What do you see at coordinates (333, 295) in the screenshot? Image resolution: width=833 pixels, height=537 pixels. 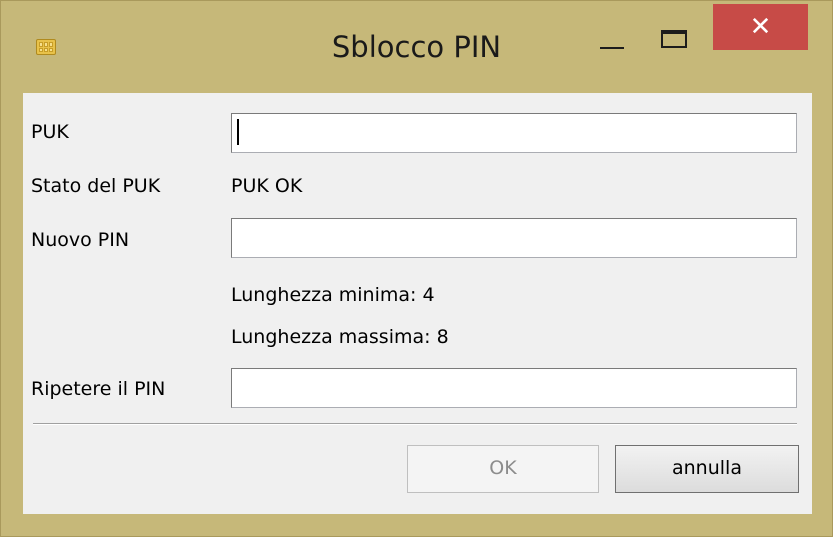 I see `min-length-hint: Lunghezza minima: 4` at bounding box center [333, 295].